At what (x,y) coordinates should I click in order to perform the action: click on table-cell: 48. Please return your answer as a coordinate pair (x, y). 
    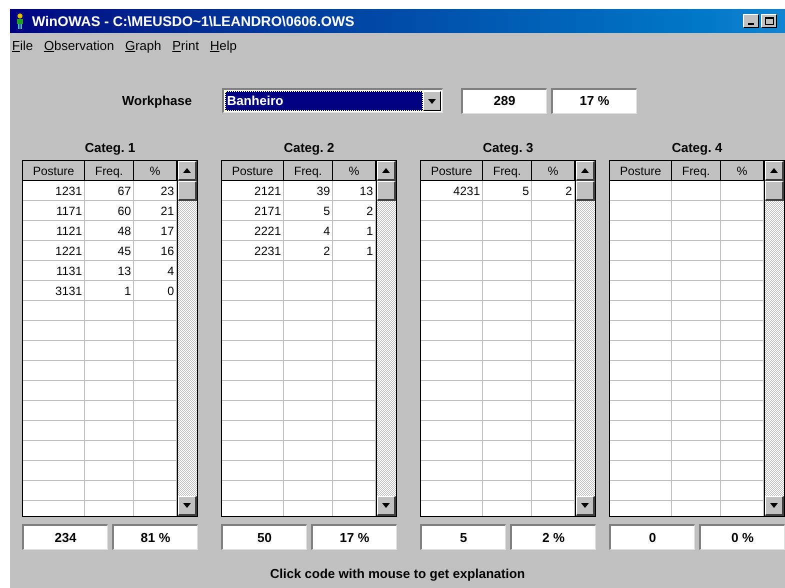
    Looking at the image, I should click on (109, 231).